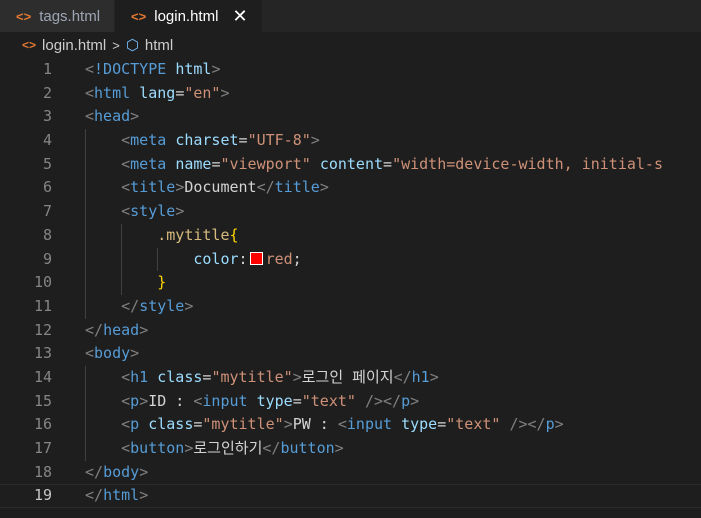 This screenshot has width=701, height=518. Describe the element at coordinates (42, 471) in the screenshot. I see `line-number: 18` at that location.